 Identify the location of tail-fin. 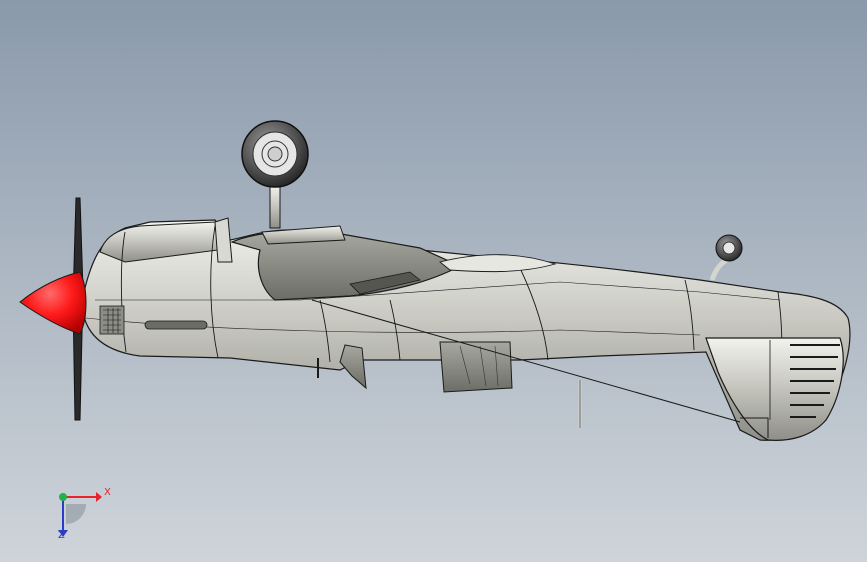
(774, 389).